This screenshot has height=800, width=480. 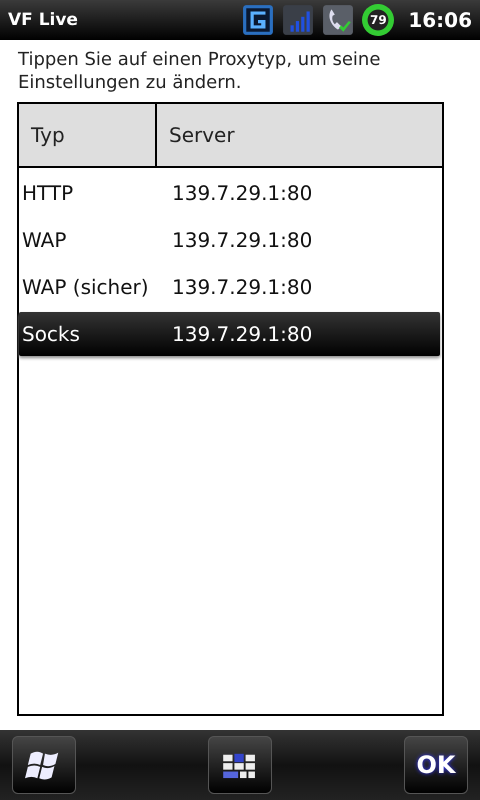 I want to click on ok-button: OK, so click(x=436, y=765).